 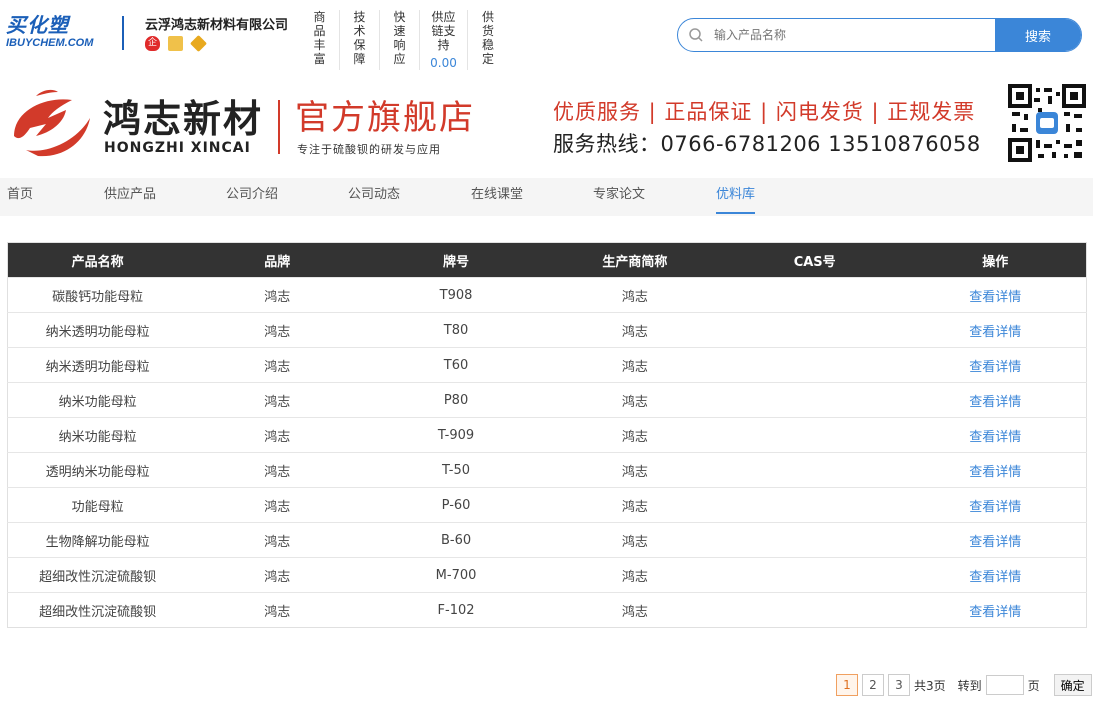 I want to click on col-header-cas: CAS号, so click(x=814, y=260).